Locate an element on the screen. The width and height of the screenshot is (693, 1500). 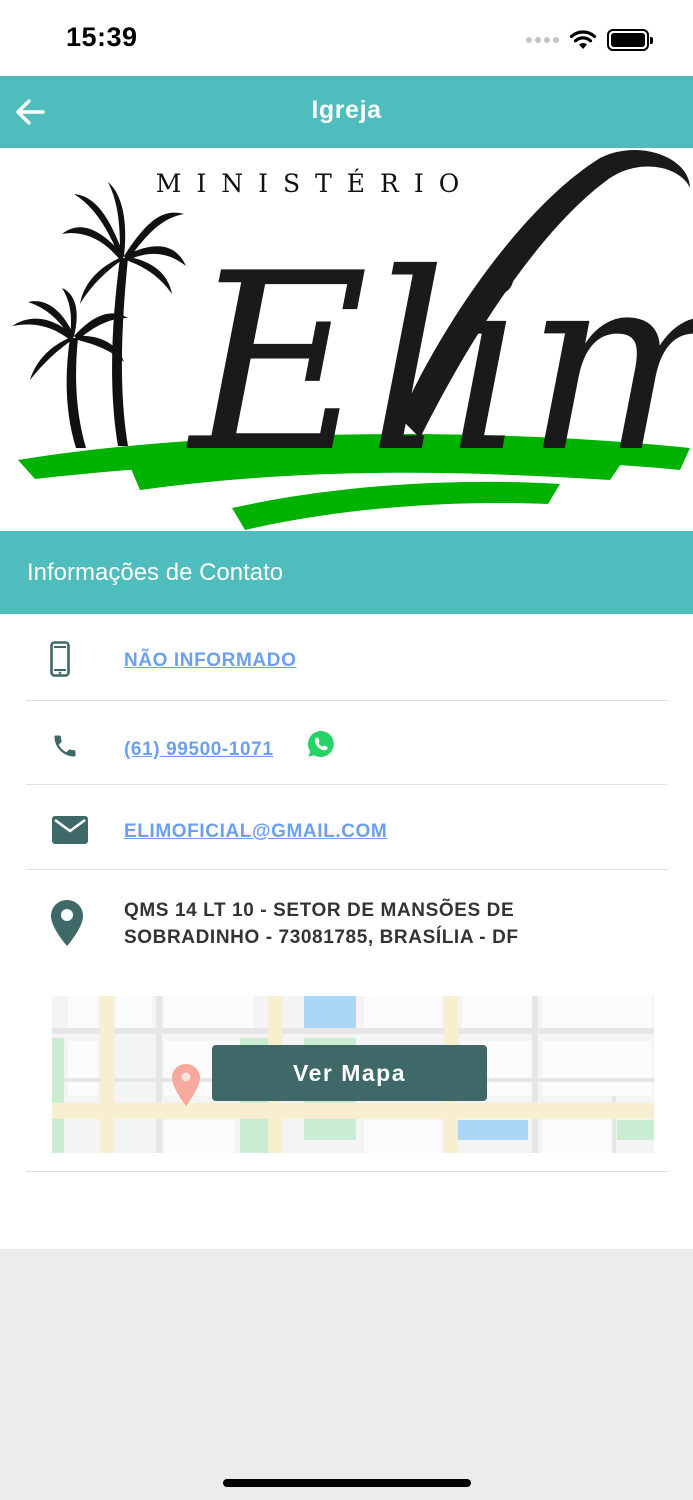
status-icons is located at coordinates (589, 40).